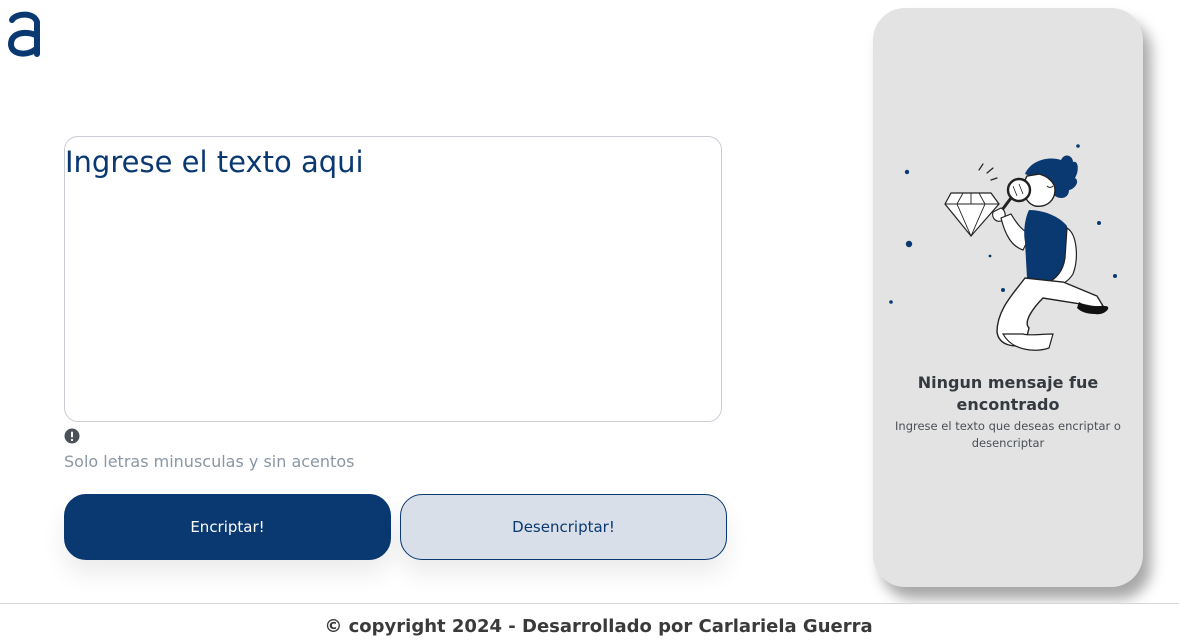  I want to click on no-message-title-line2: encontrado, so click(1008, 404).